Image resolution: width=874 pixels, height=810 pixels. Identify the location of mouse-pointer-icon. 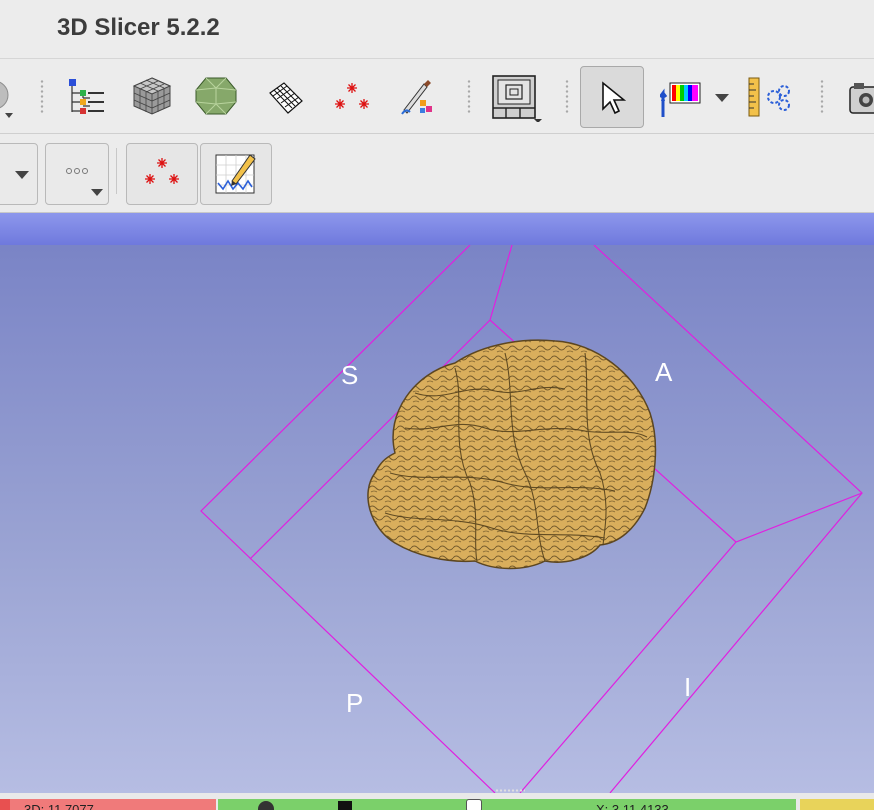
(614, 98).